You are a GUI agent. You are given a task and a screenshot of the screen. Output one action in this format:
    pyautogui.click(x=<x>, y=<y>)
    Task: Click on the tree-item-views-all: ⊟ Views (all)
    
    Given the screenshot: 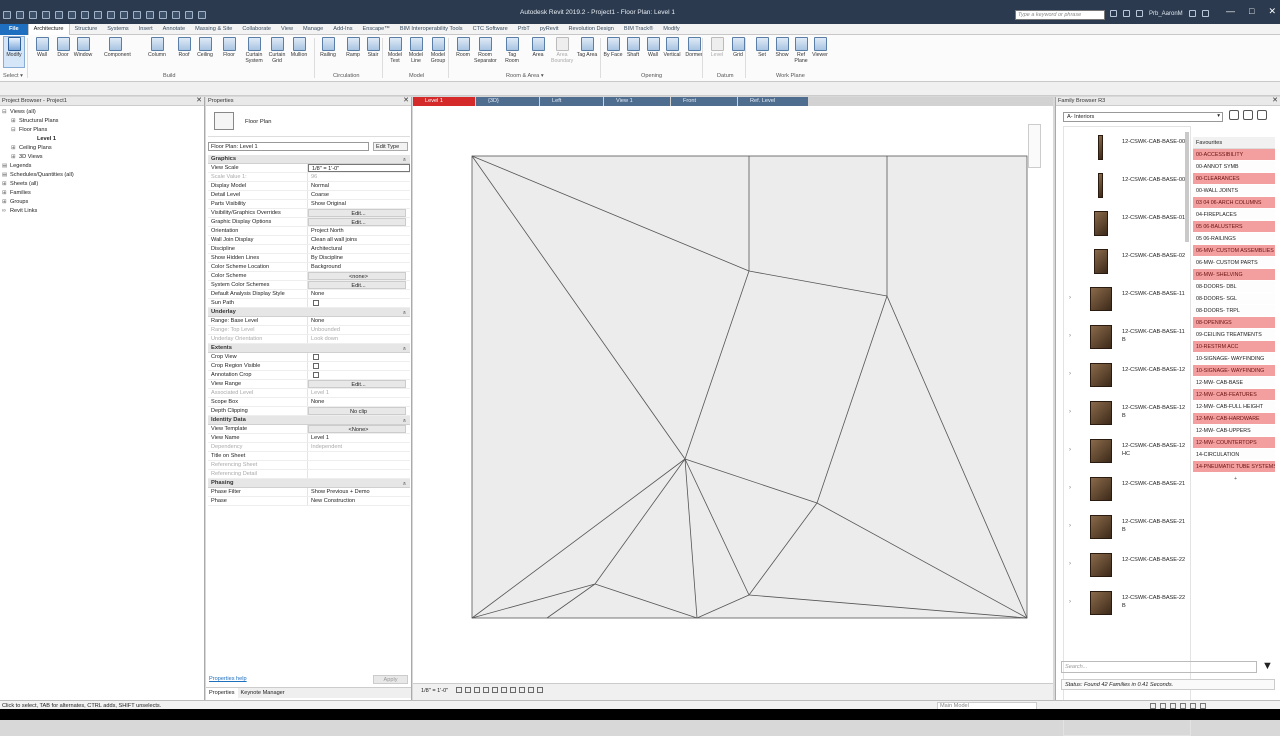 What is the action you would take?
    pyautogui.click(x=38, y=112)
    